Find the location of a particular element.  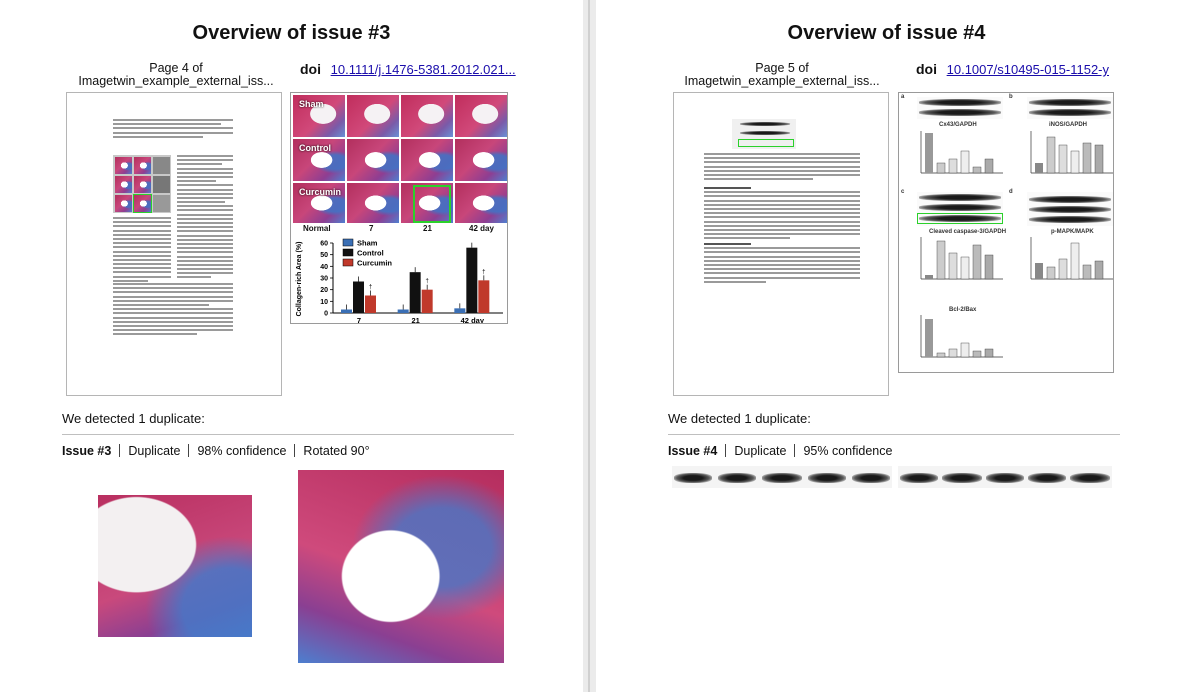

confidence: 98% confidence is located at coordinates (242, 451).